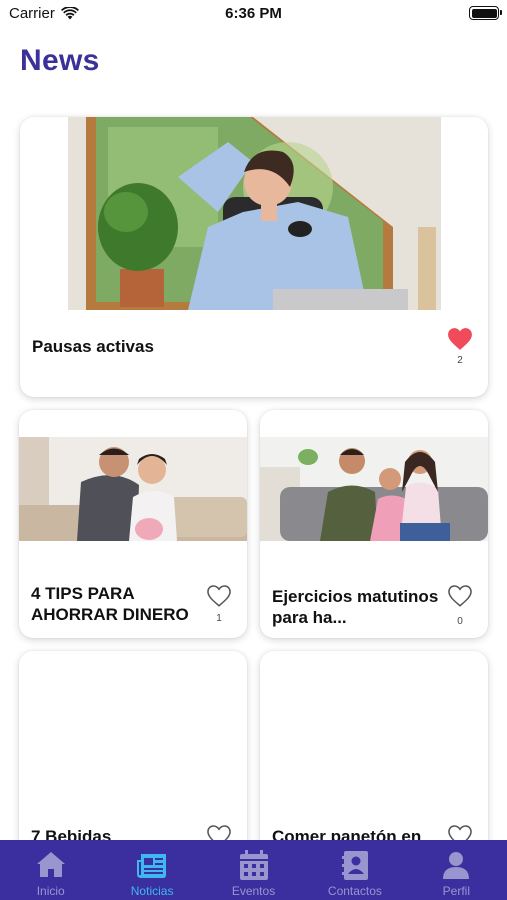 The image size is (507, 900). What do you see at coordinates (460, 360) in the screenshot?
I see `like-count: 2` at bounding box center [460, 360].